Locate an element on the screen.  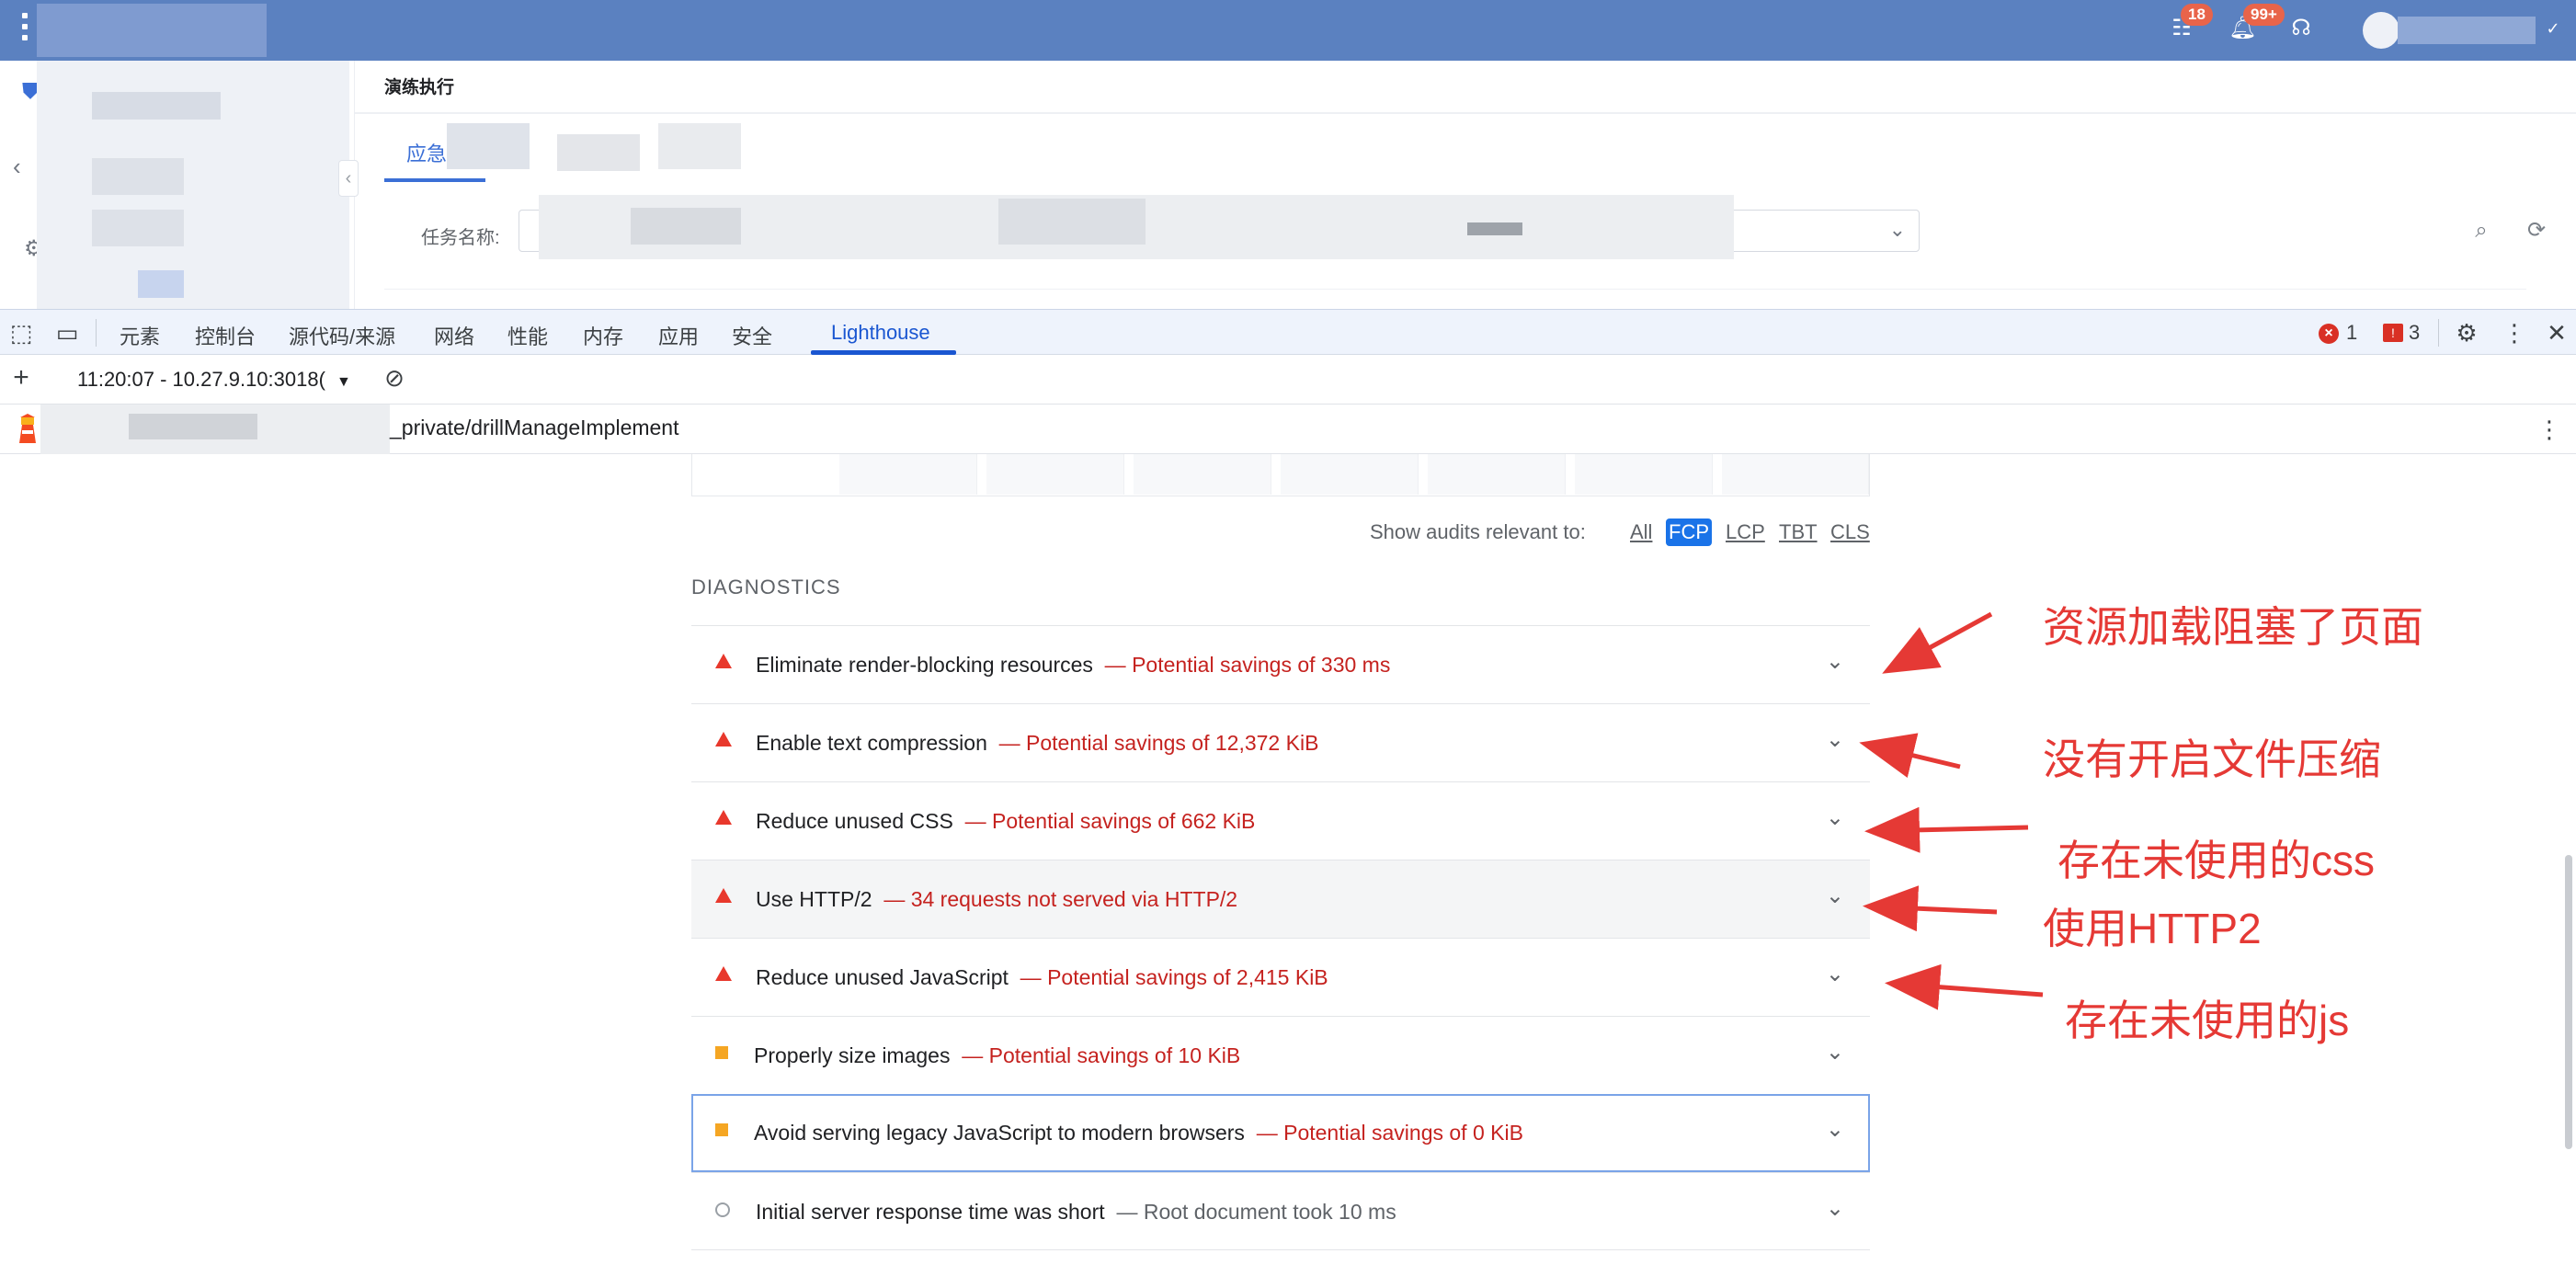
metric-filter-cls: CLS is located at coordinates (1850, 532).